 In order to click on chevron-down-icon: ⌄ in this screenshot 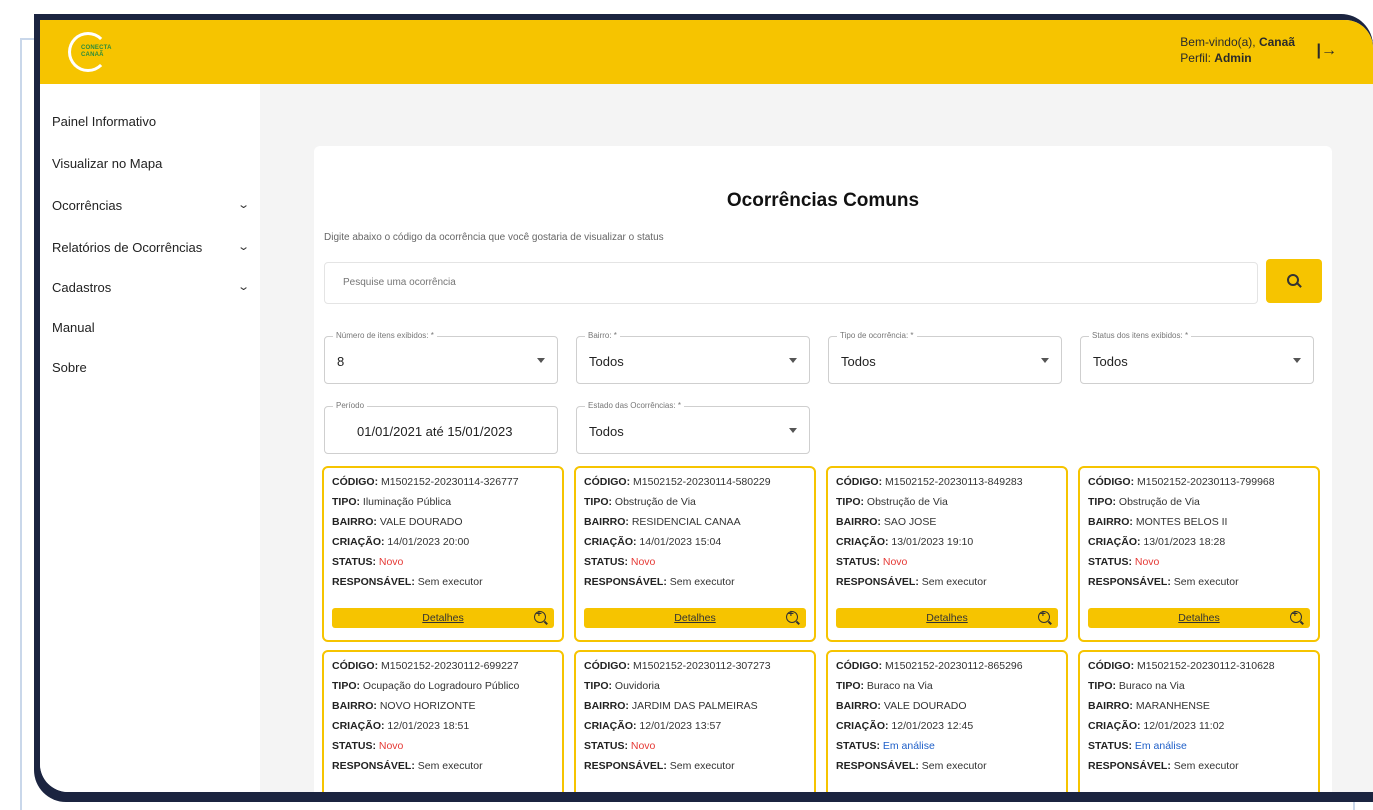, I will do `click(243, 287)`.